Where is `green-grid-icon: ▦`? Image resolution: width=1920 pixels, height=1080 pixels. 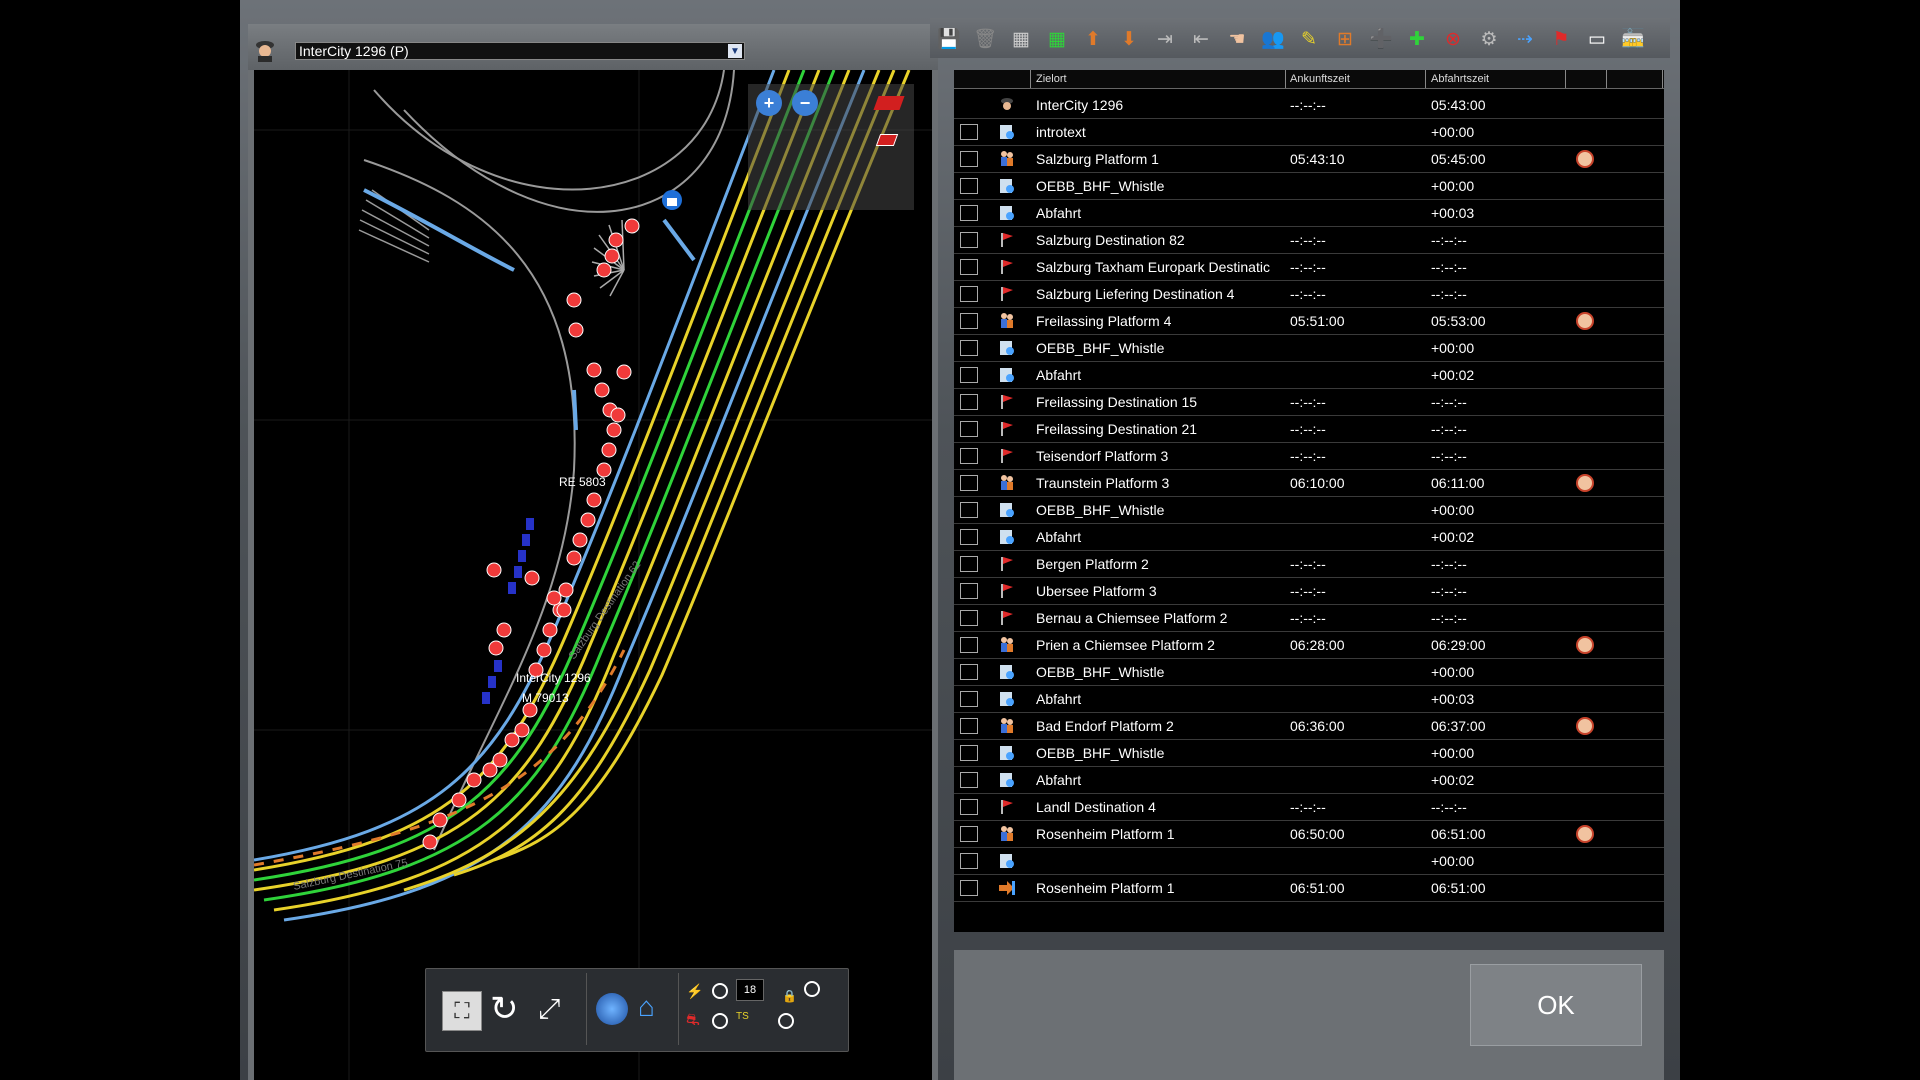 green-grid-icon: ▦ is located at coordinates (1057, 39).